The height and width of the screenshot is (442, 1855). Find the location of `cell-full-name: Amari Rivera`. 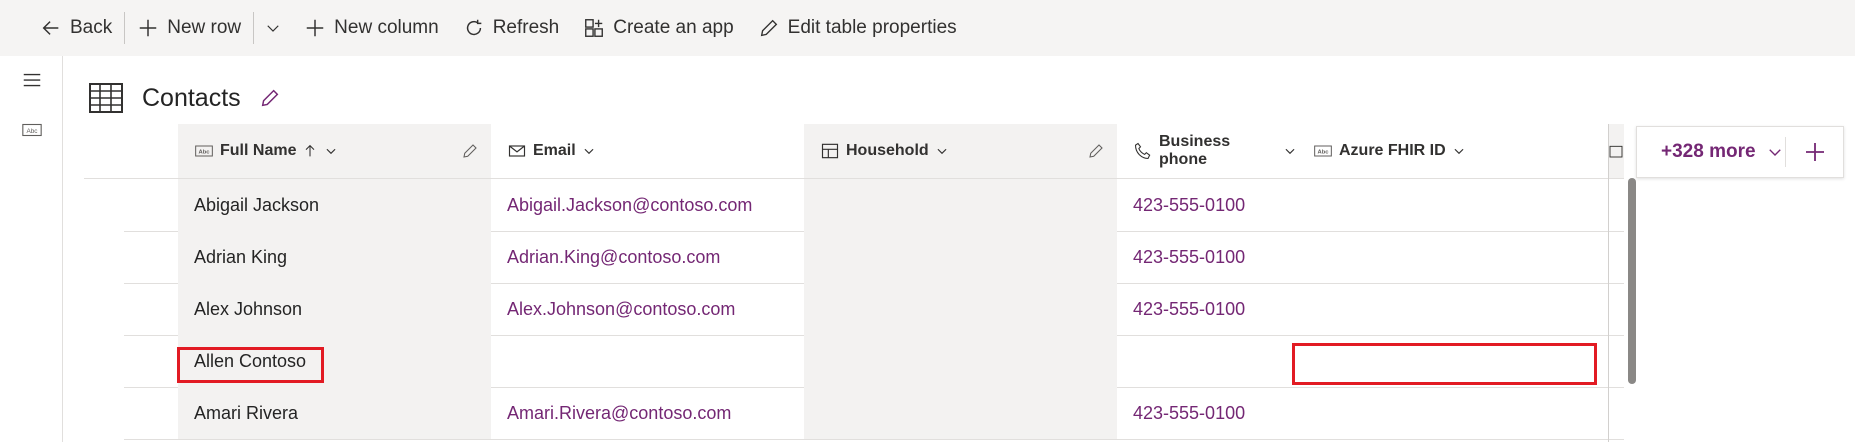

cell-full-name: Amari Rivera is located at coordinates (334, 413).